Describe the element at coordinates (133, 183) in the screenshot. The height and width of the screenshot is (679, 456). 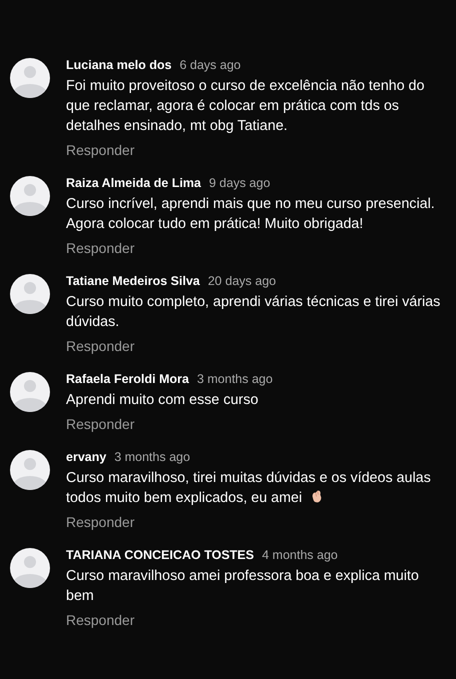
I see `author-name: Raiza Almeida de Lima` at that location.